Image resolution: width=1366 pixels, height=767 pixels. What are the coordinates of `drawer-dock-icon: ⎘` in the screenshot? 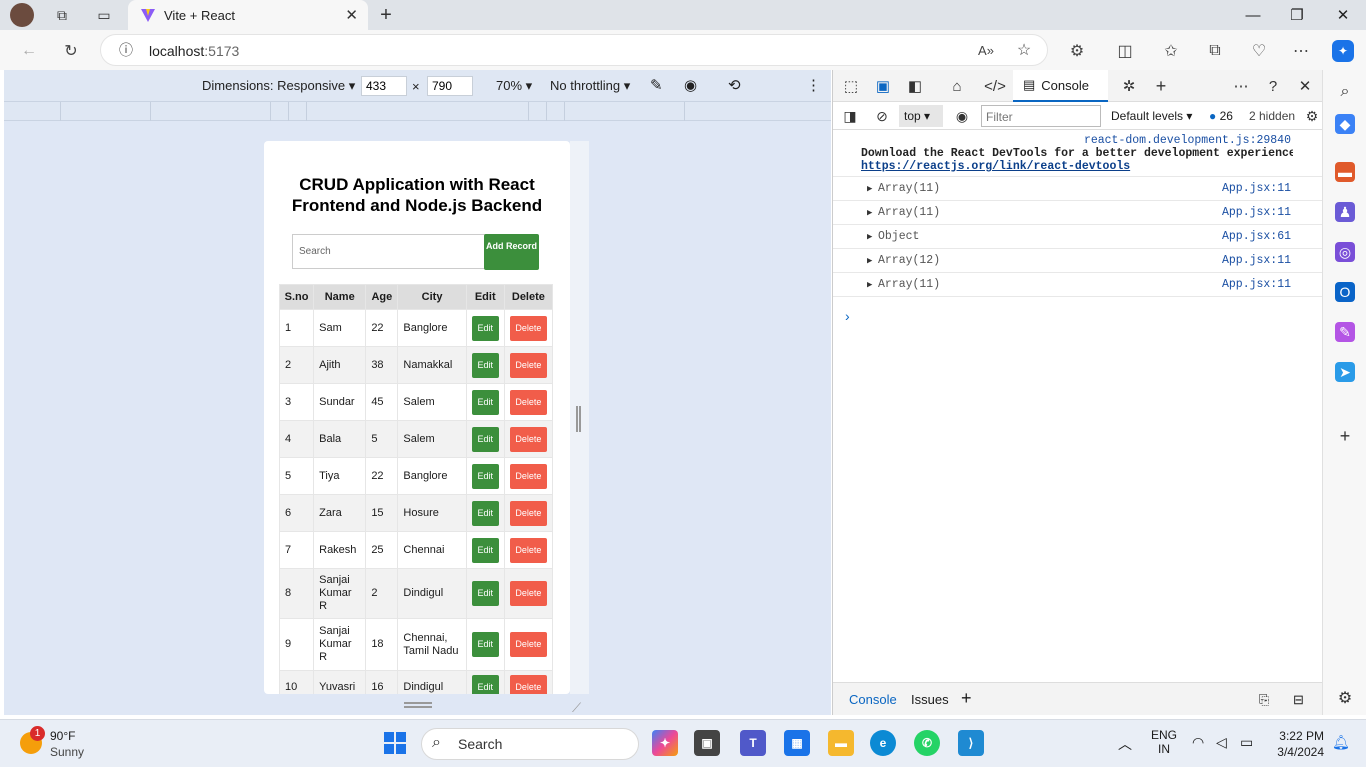 It's located at (1264, 700).